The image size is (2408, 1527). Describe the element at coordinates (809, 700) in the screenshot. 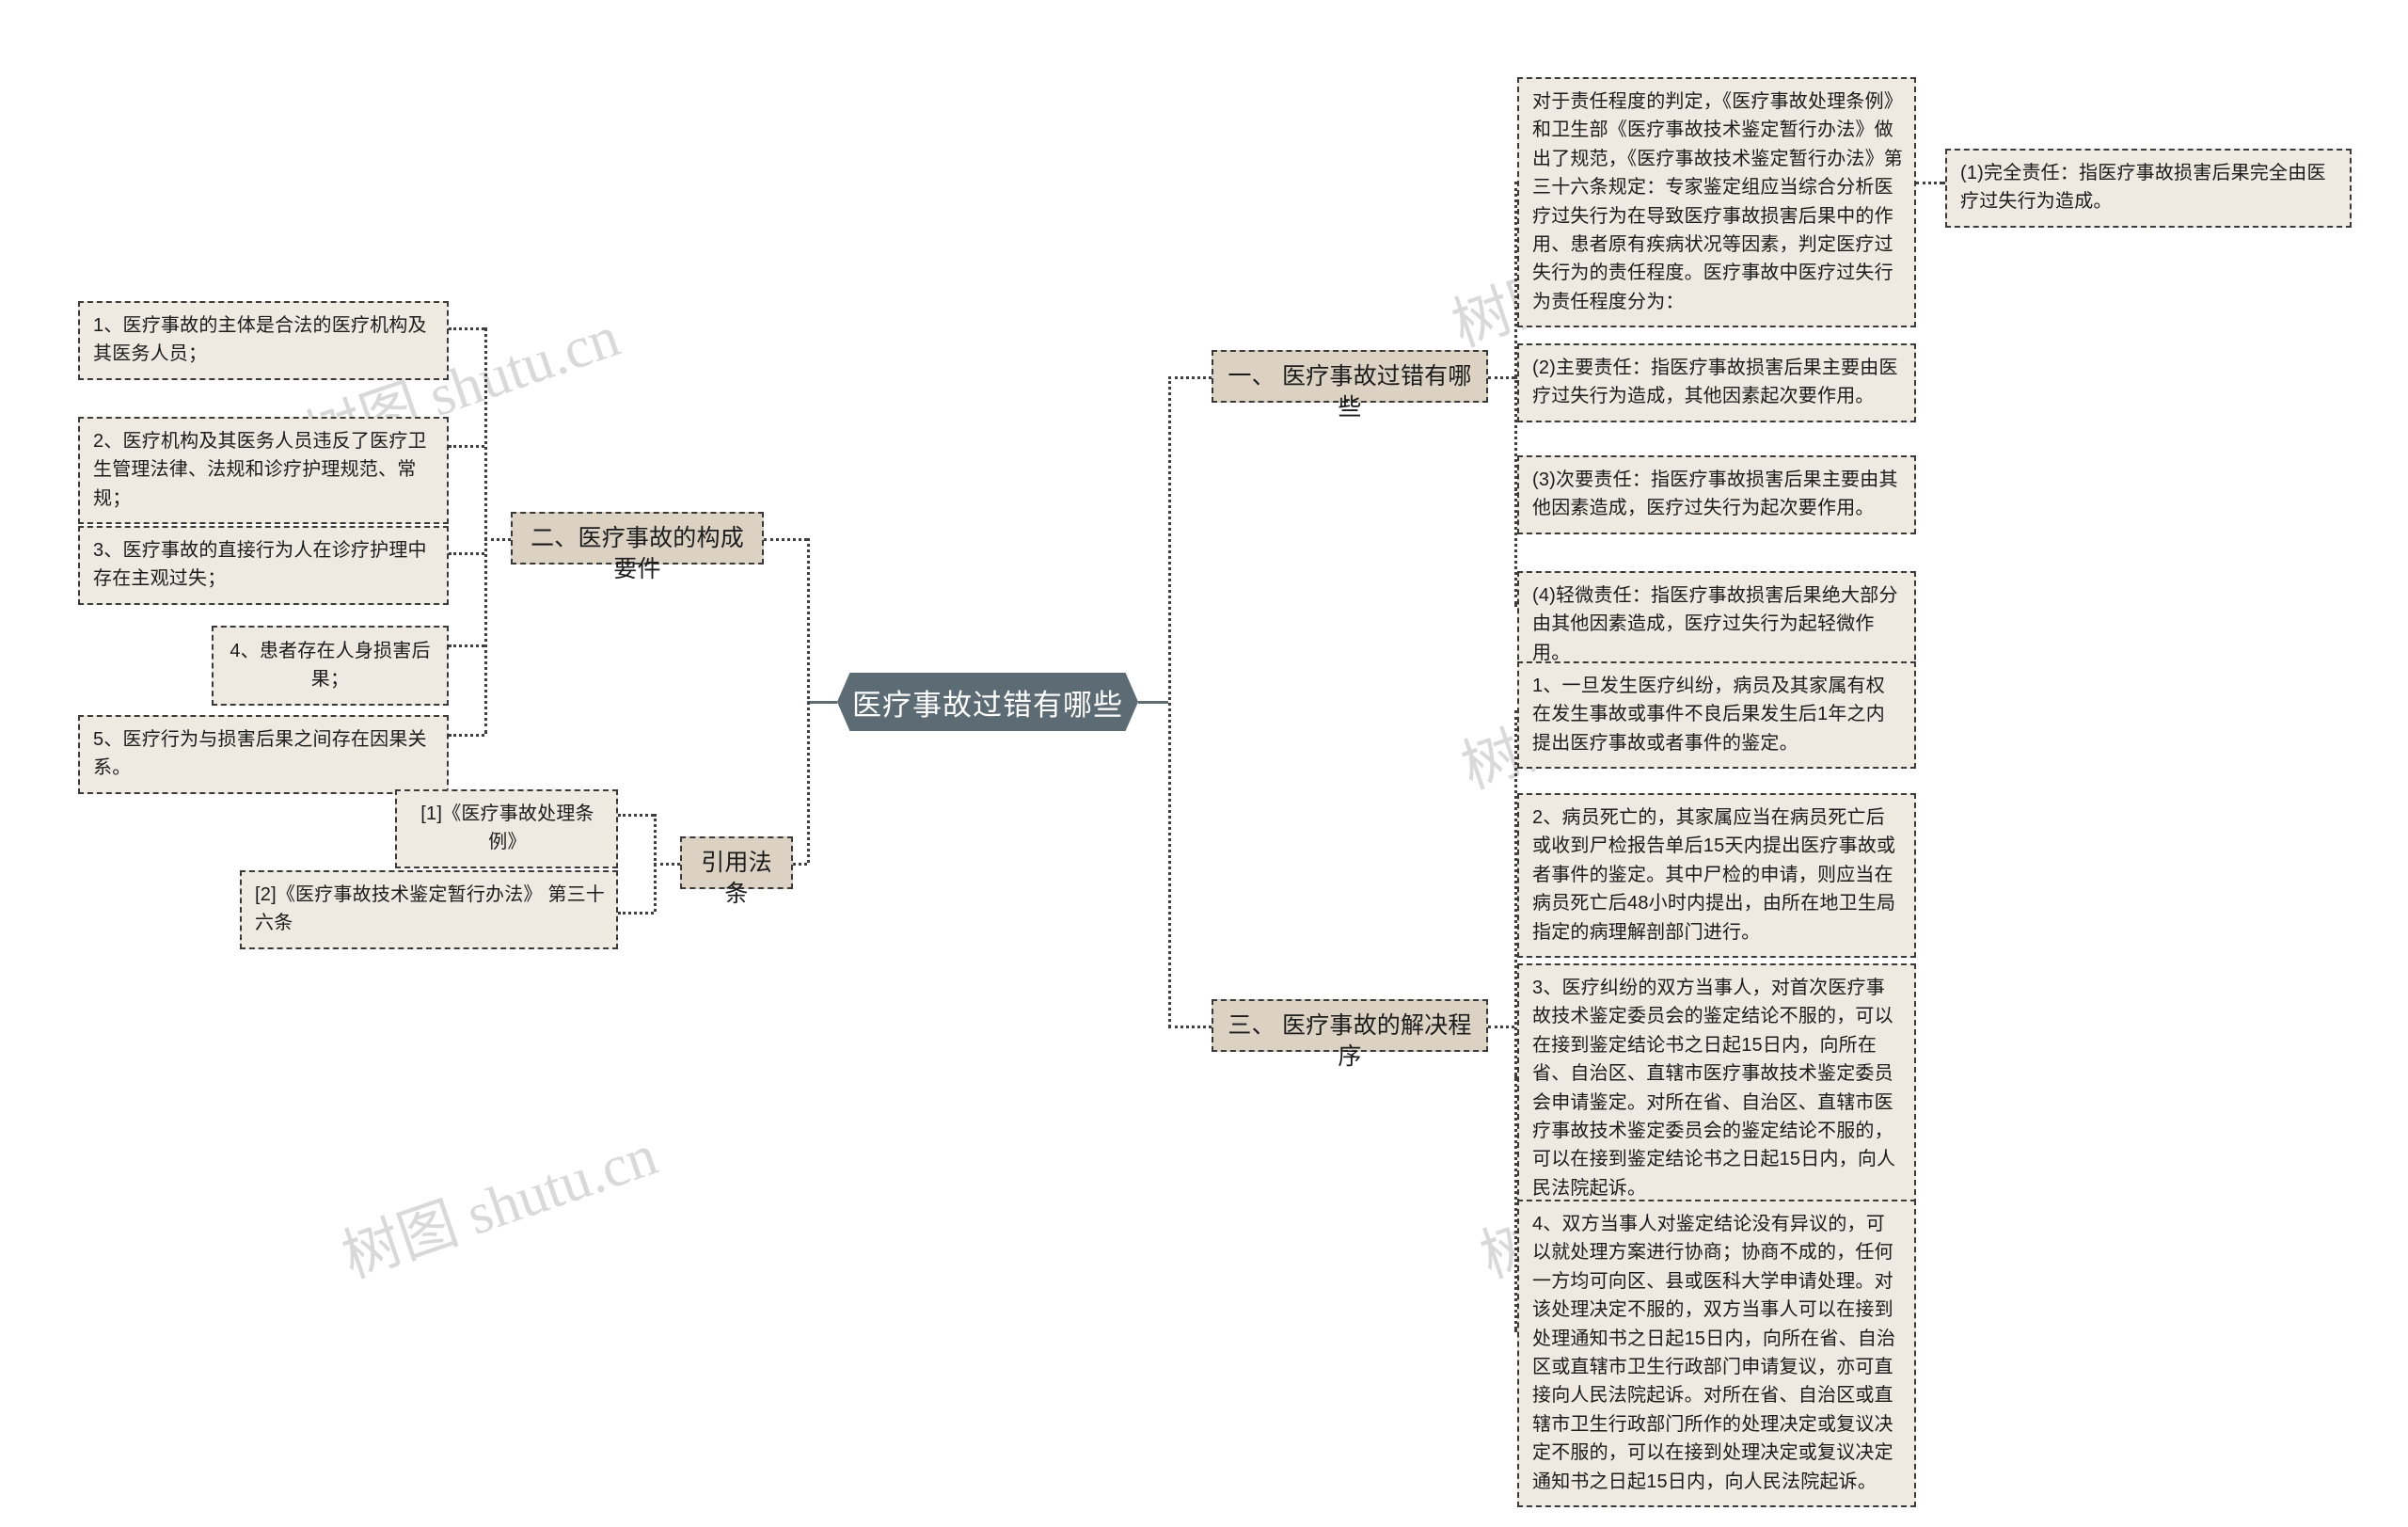

I see `left-trunk` at that location.